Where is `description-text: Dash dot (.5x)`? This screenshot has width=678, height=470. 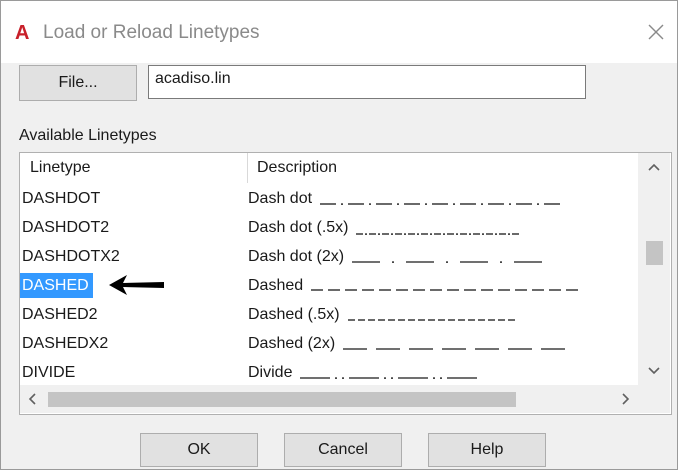 description-text: Dash dot (.5x) is located at coordinates (298, 227).